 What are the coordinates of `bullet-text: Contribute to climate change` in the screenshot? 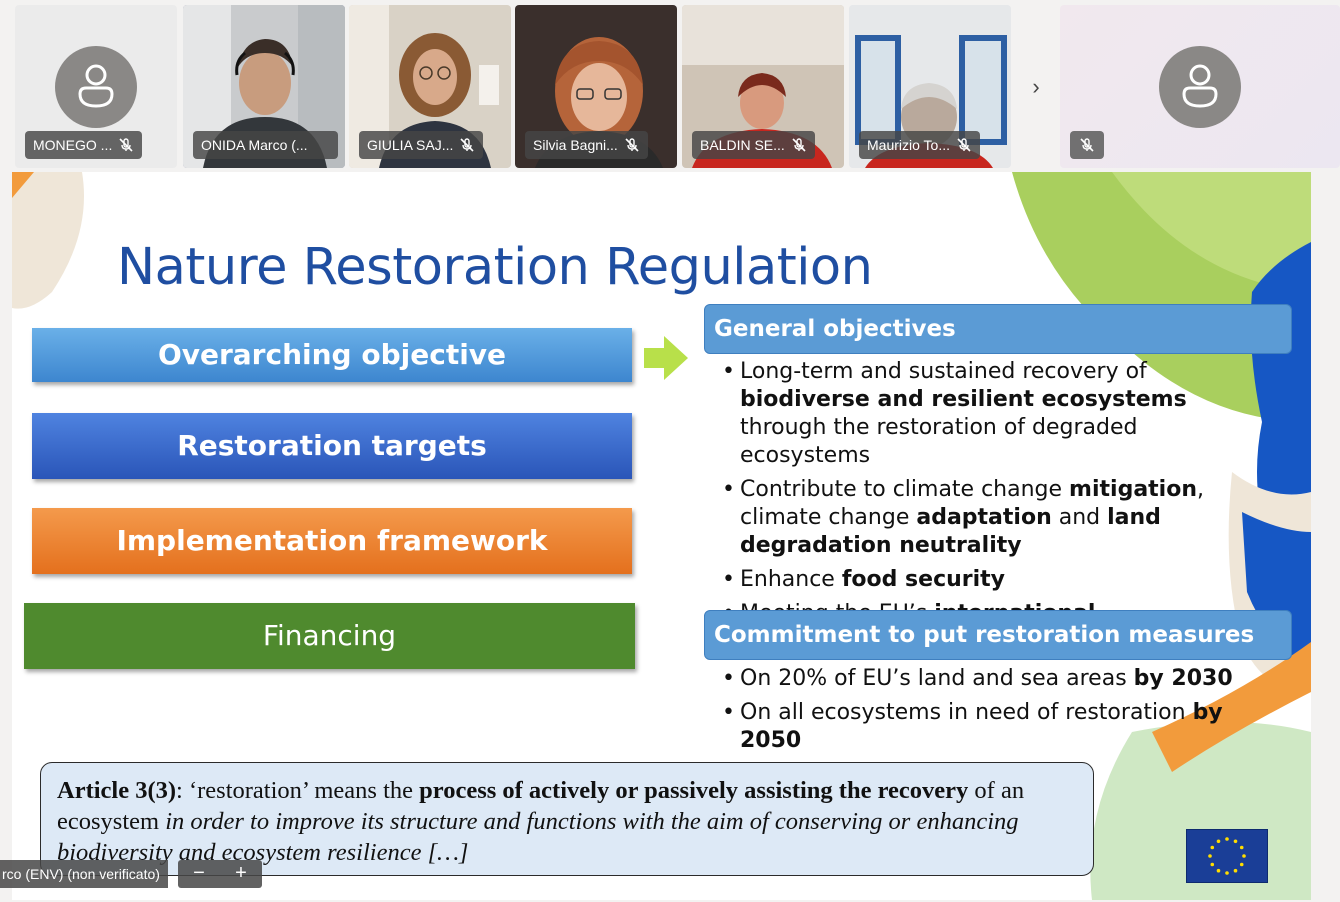 It's located at (905, 489).